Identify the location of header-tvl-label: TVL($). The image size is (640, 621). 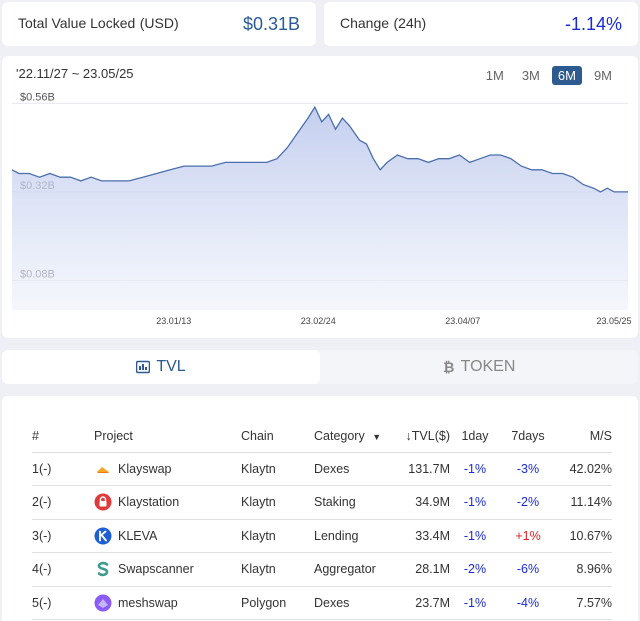
(430, 435).